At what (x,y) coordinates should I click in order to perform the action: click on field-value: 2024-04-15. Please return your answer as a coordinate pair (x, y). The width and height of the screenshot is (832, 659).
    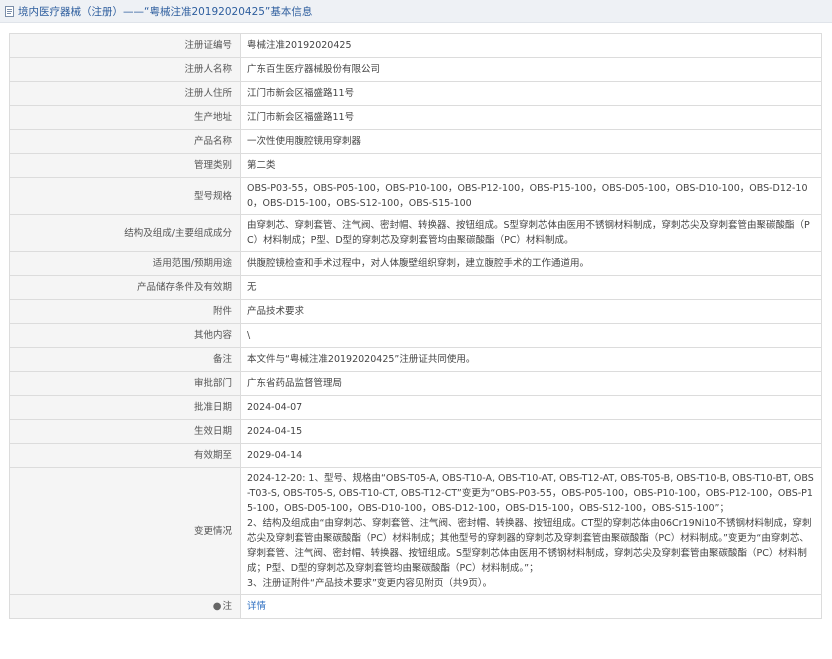
    Looking at the image, I should click on (531, 431).